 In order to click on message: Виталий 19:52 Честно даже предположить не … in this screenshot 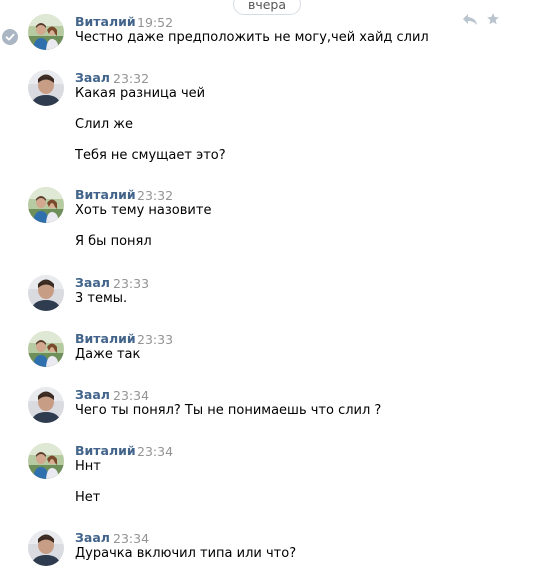, I will do `click(269, 30)`.